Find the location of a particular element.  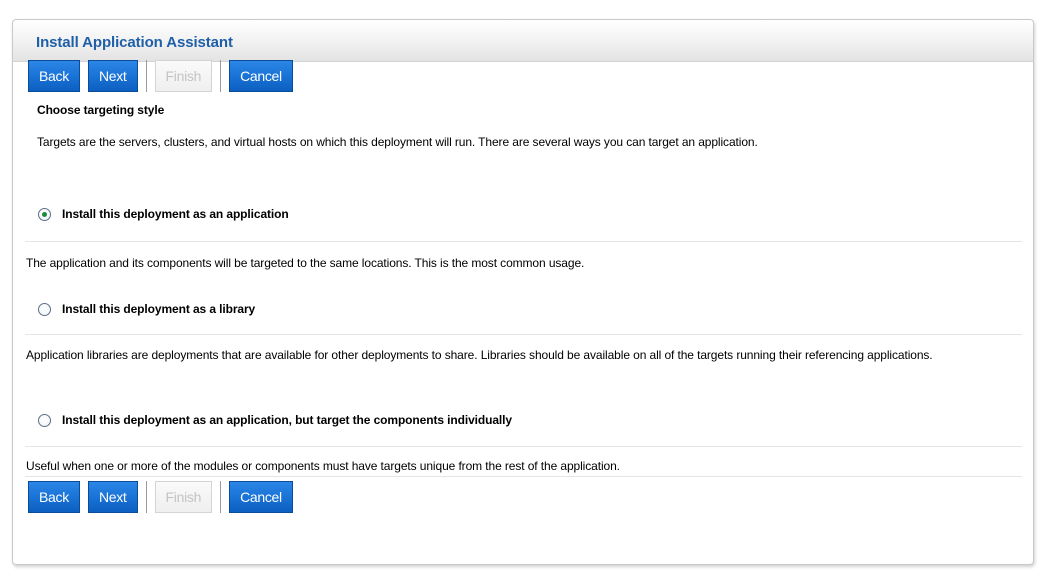

option-label: Install this deployment as a library is located at coordinates (158, 309).